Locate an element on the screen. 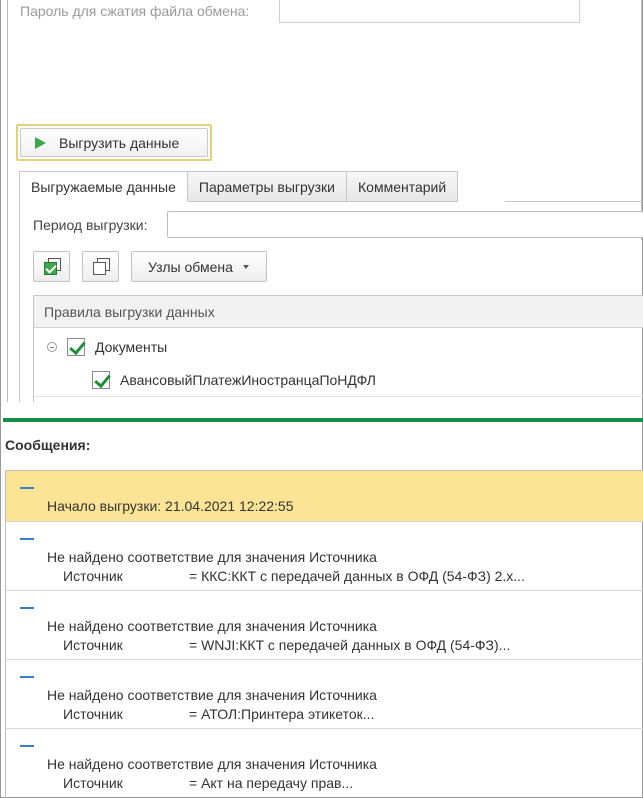 This screenshot has height=798, width=643. password-label: Пароль для сжатия файла обмена: is located at coordinates (135, 11).